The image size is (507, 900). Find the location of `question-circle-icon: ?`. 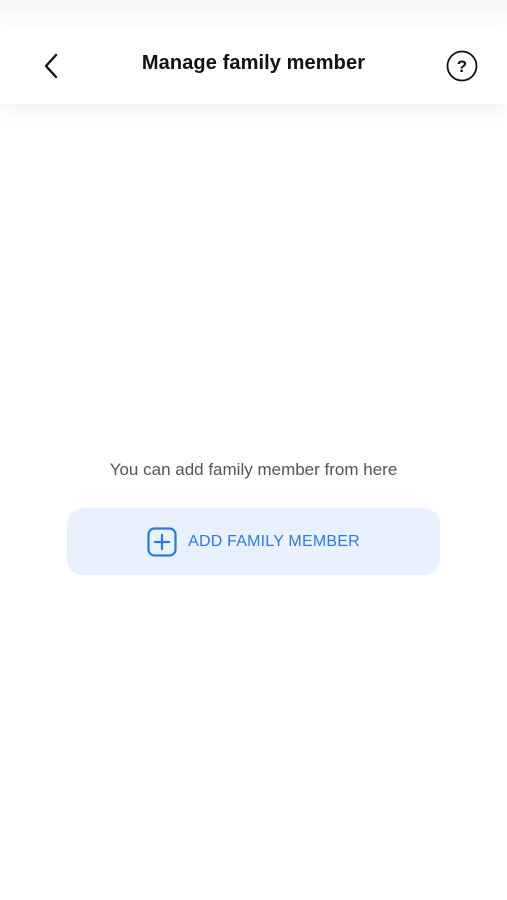

question-circle-icon: ? is located at coordinates (462, 66).